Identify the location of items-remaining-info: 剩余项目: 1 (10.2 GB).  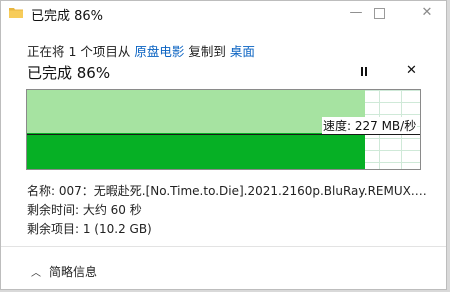
(89, 229).